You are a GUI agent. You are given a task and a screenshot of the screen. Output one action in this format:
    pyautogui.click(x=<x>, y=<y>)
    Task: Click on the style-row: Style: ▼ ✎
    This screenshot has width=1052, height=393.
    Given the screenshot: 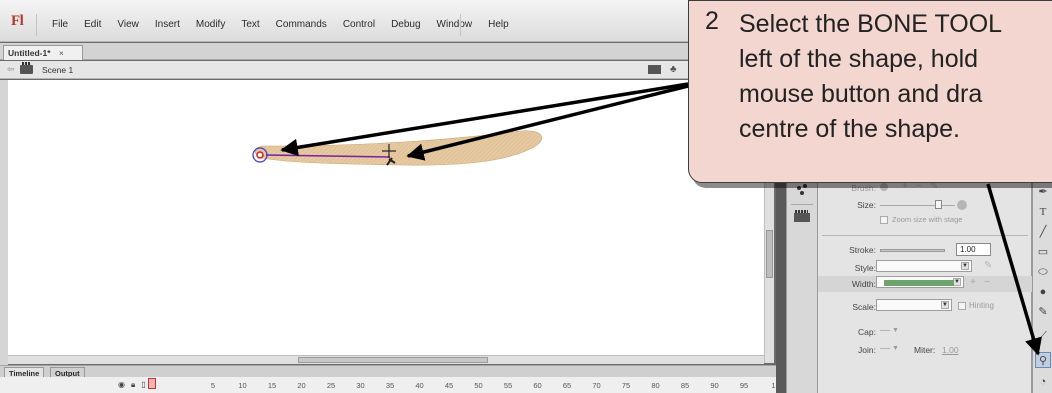 What is the action you would take?
    pyautogui.click(x=925, y=268)
    